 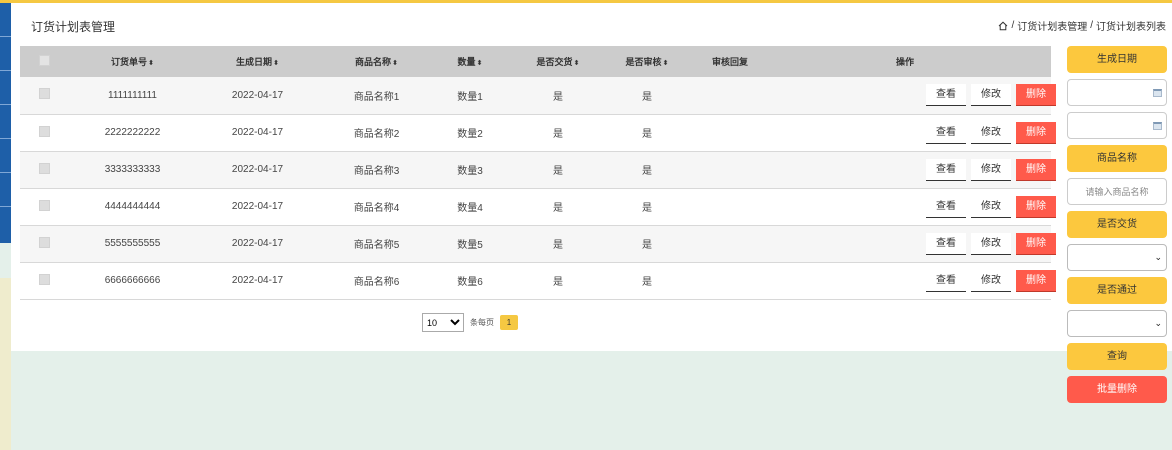 What do you see at coordinates (470, 97) in the screenshot?
I see `cell-quantity: 数量1` at bounding box center [470, 97].